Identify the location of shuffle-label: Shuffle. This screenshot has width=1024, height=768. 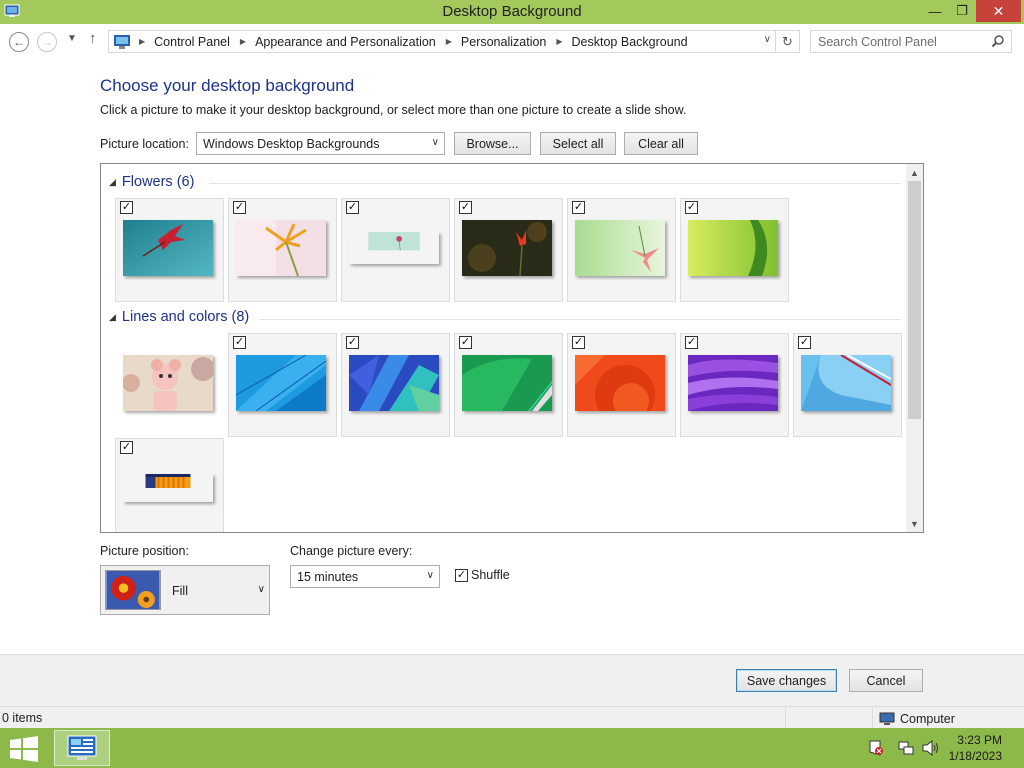
(490, 575).